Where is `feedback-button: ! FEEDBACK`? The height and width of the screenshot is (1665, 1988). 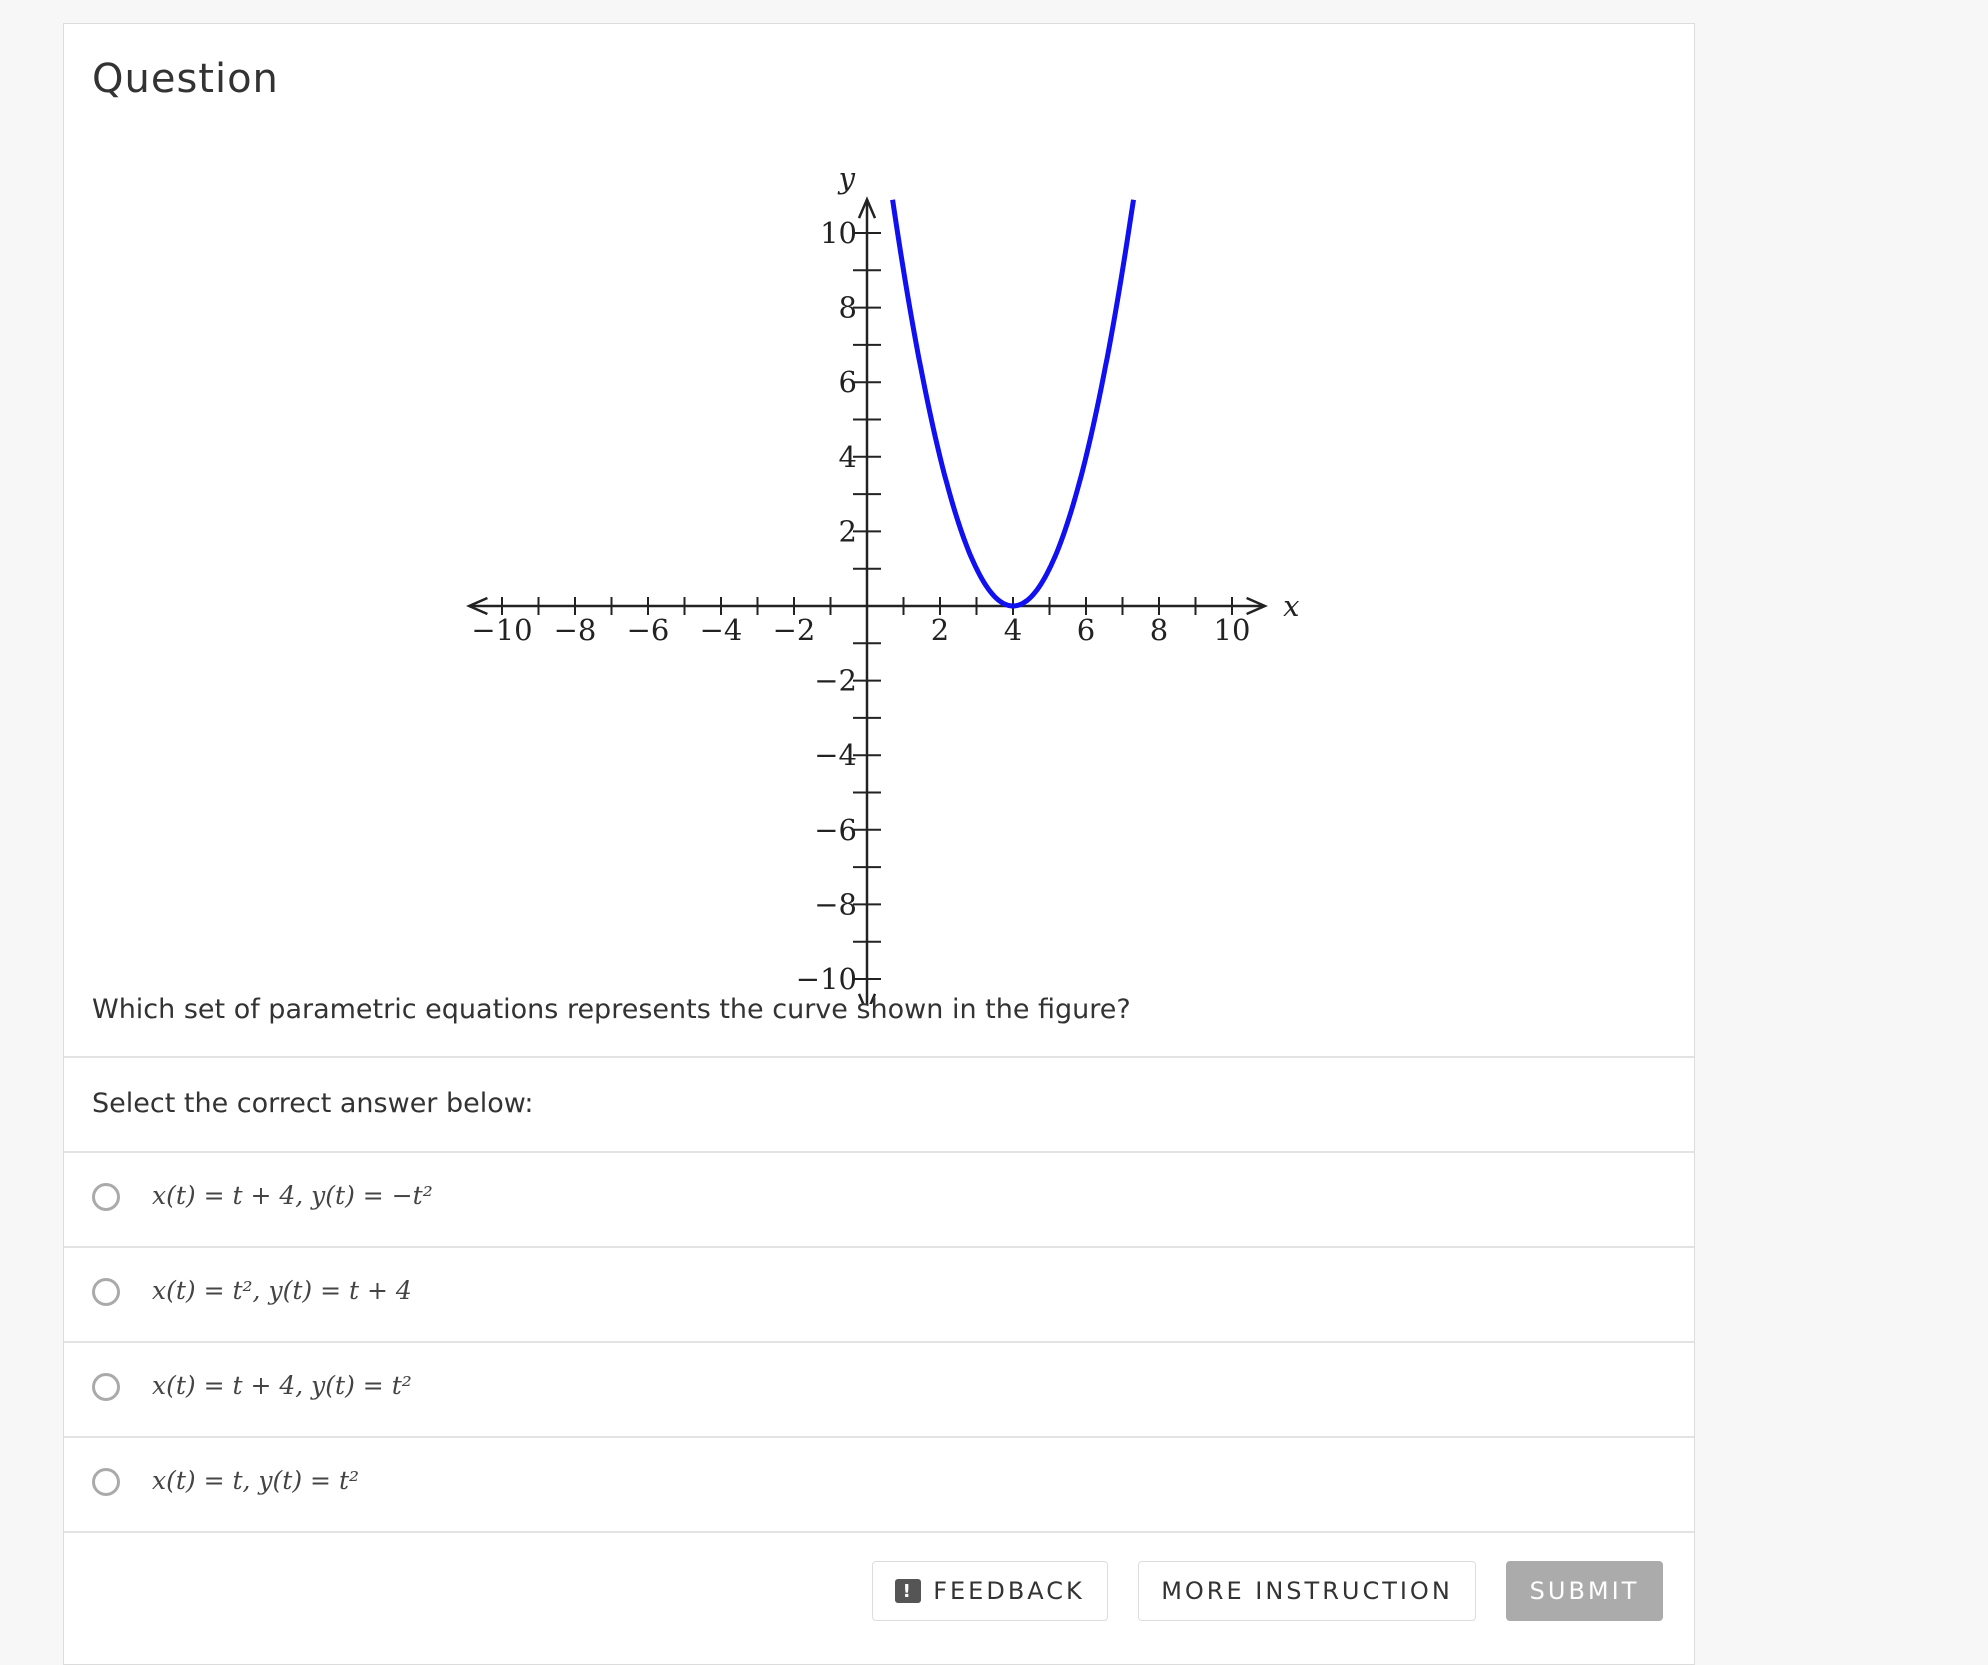 feedback-button: ! FEEDBACK is located at coordinates (990, 1591).